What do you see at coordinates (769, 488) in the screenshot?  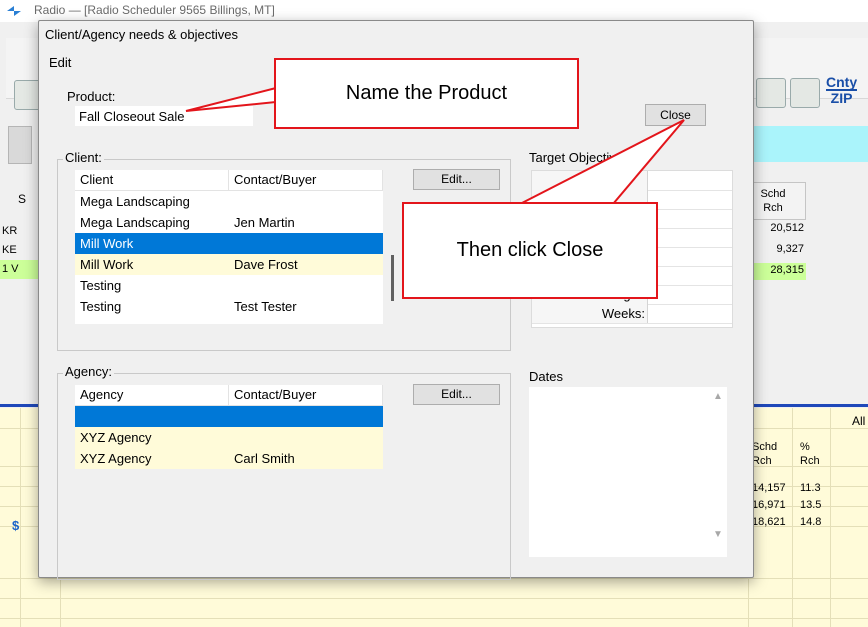 I see `bottom-value: 14,157` at bounding box center [769, 488].